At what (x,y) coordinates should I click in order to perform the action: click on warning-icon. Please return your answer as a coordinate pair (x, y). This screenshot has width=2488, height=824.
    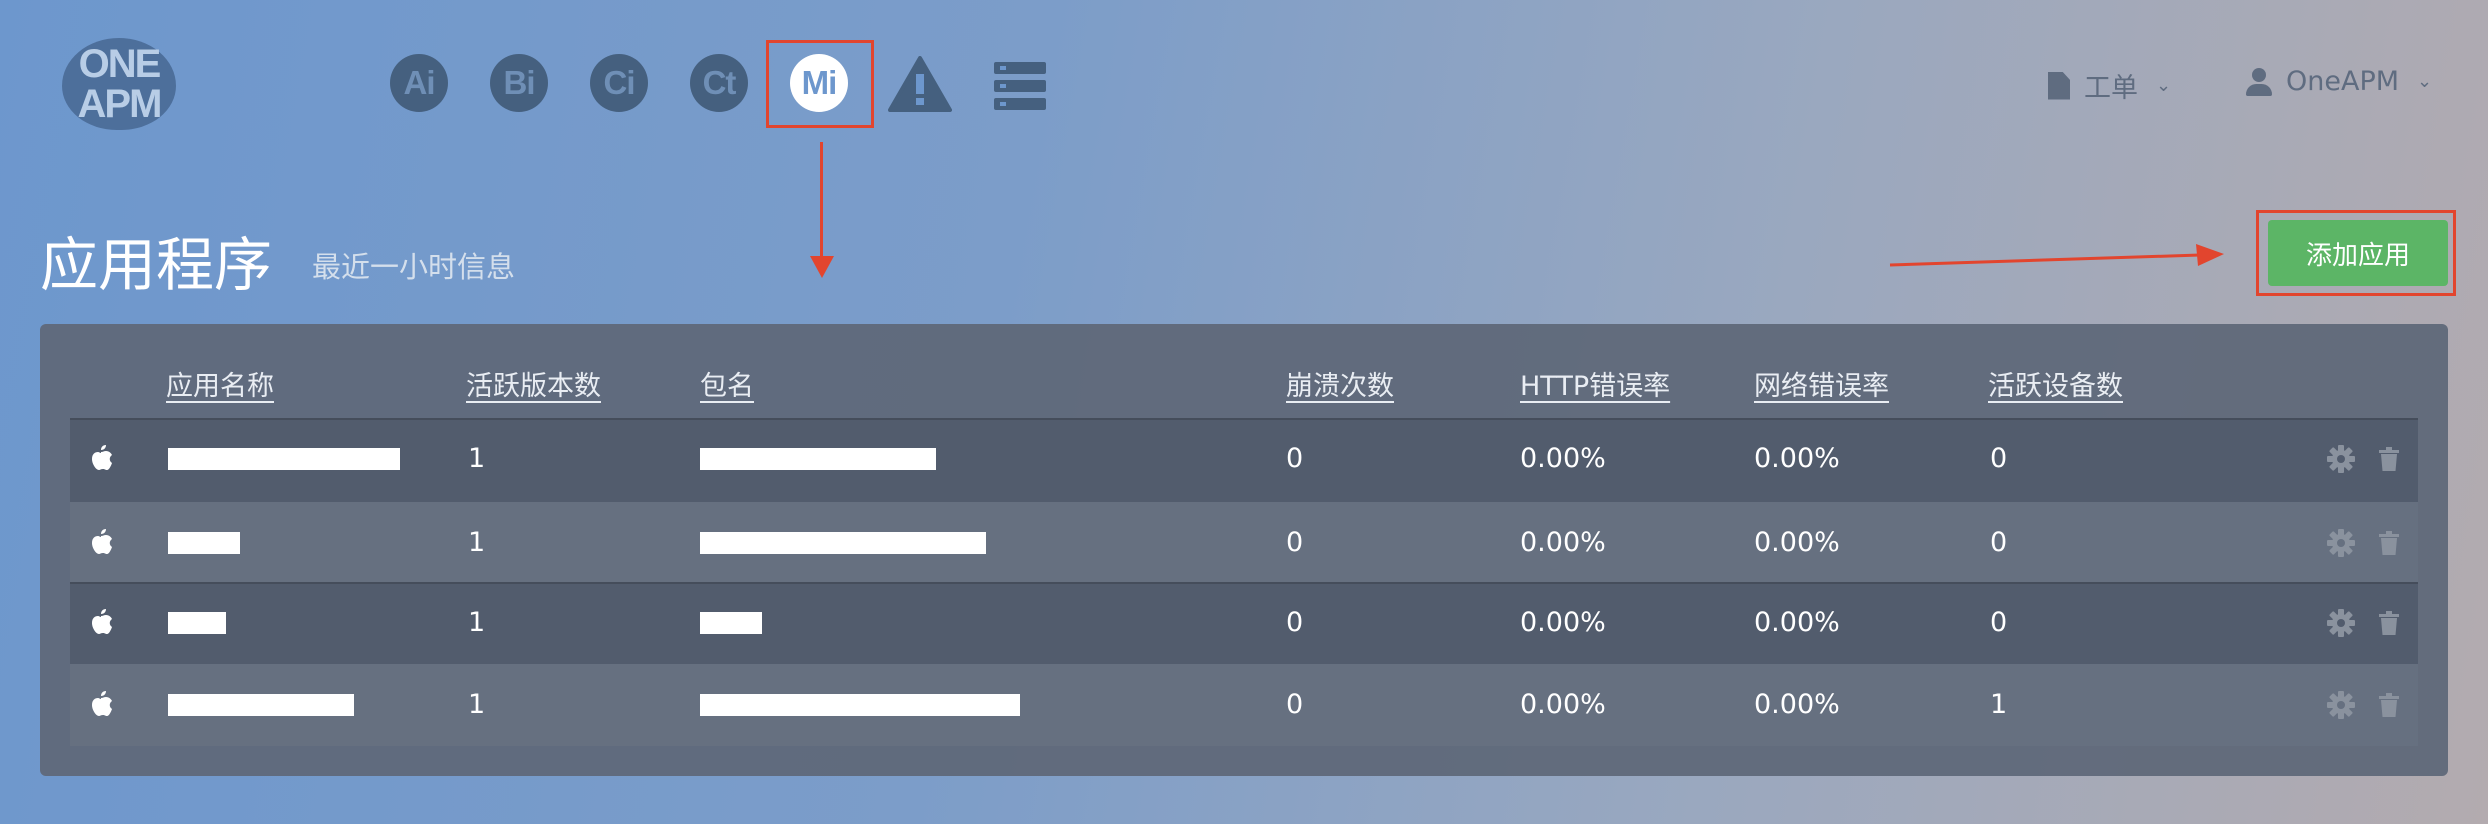
    Looking at the image, I should click on (920, 84).